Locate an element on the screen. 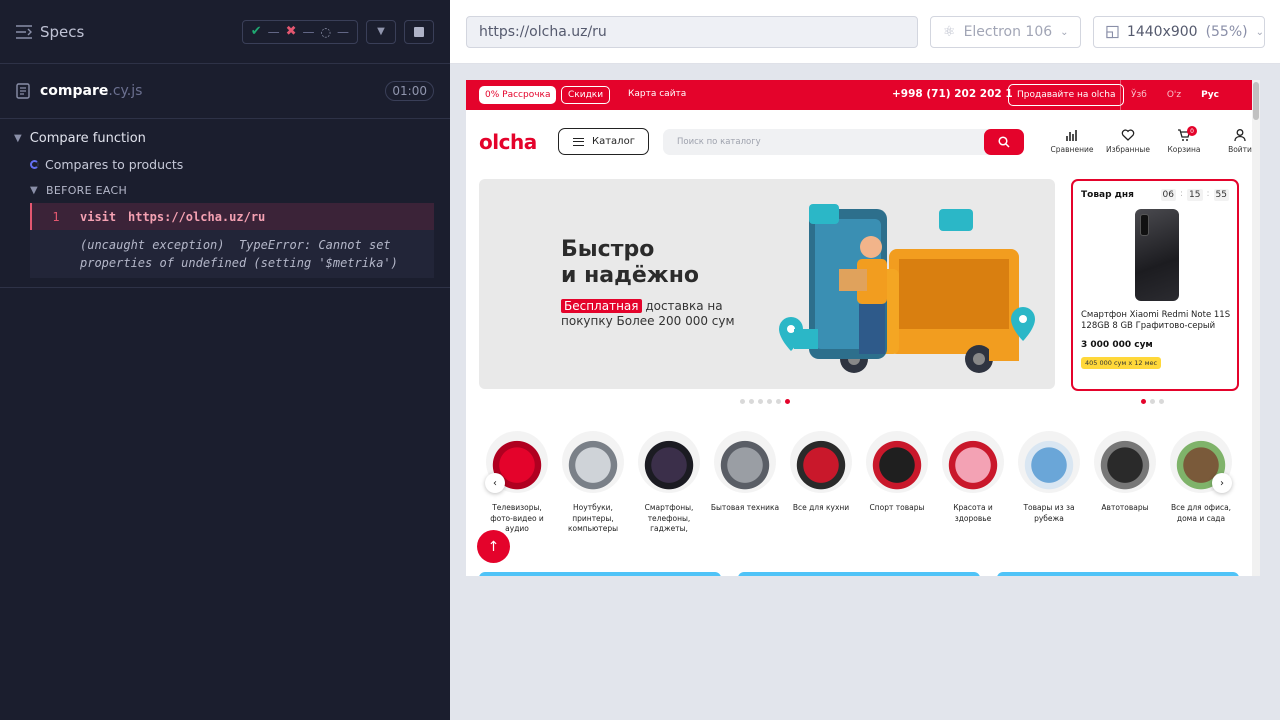 The image size is (1280, 720). stop-button is located at coordinates (419, 31).